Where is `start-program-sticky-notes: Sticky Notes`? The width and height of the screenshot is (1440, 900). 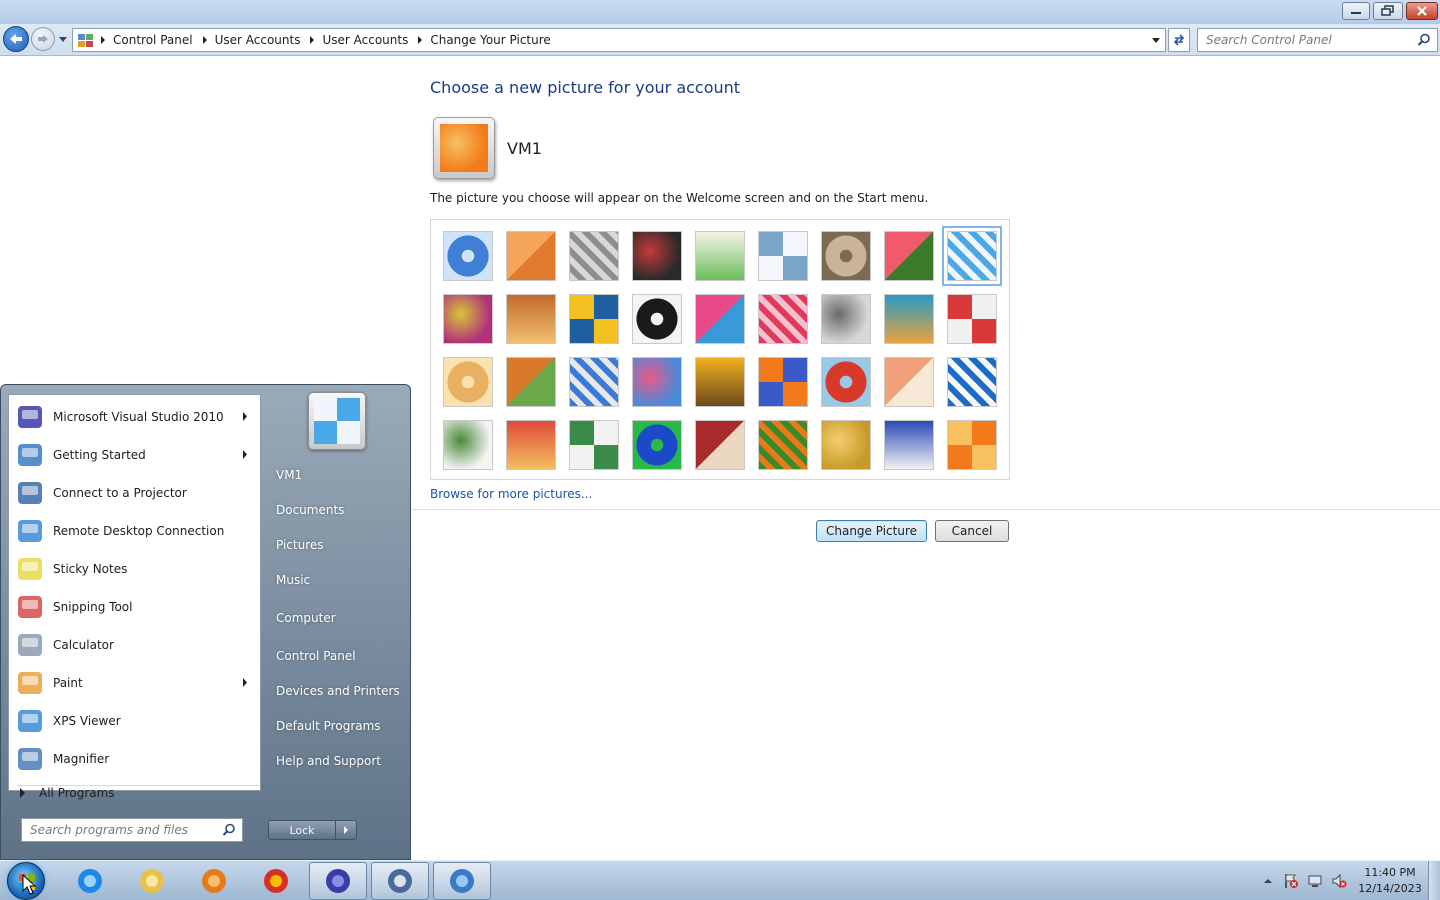
start-program-sticky-notes: Sticky Notes is located at coordinates (134, 569).